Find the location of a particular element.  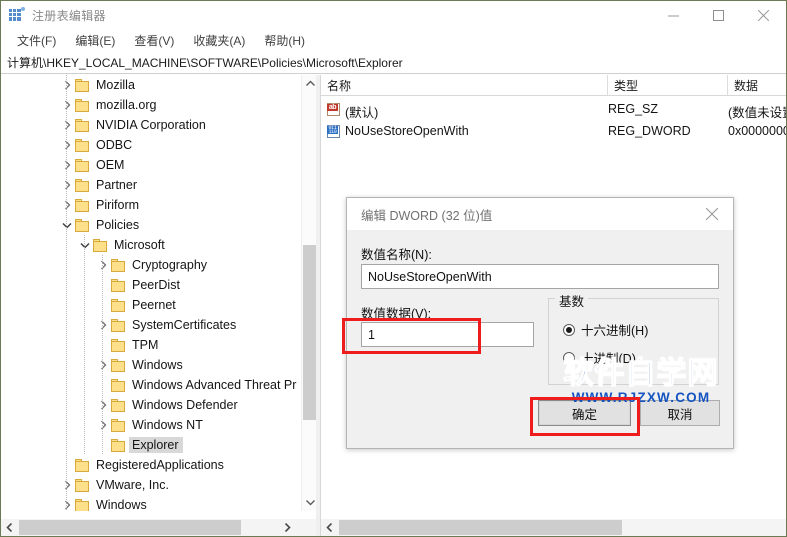

value-name-input: NoUseStoreOpenWith is located at coordinates (540, 276).